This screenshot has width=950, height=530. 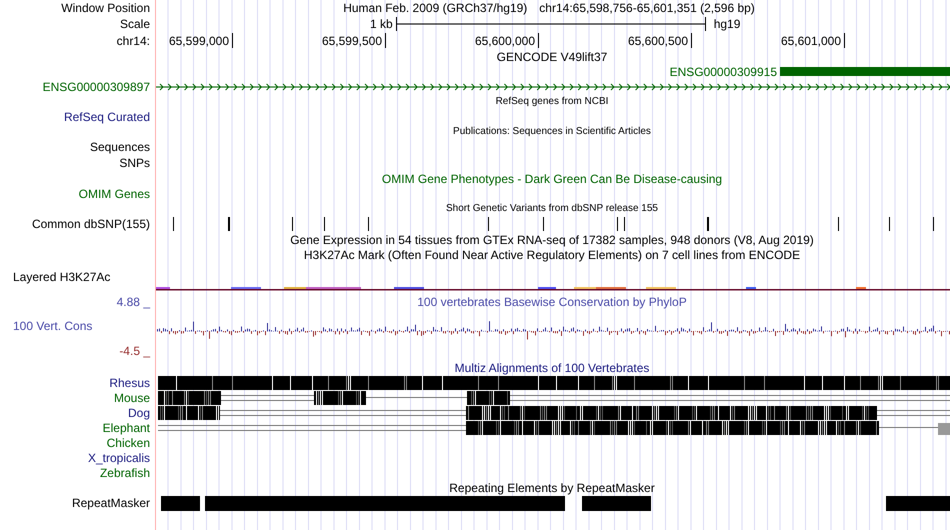 What do you see at coordinates (132, 398) in the screenshot?
I see `track-label: Mouse` at bounding box center [132, 398].